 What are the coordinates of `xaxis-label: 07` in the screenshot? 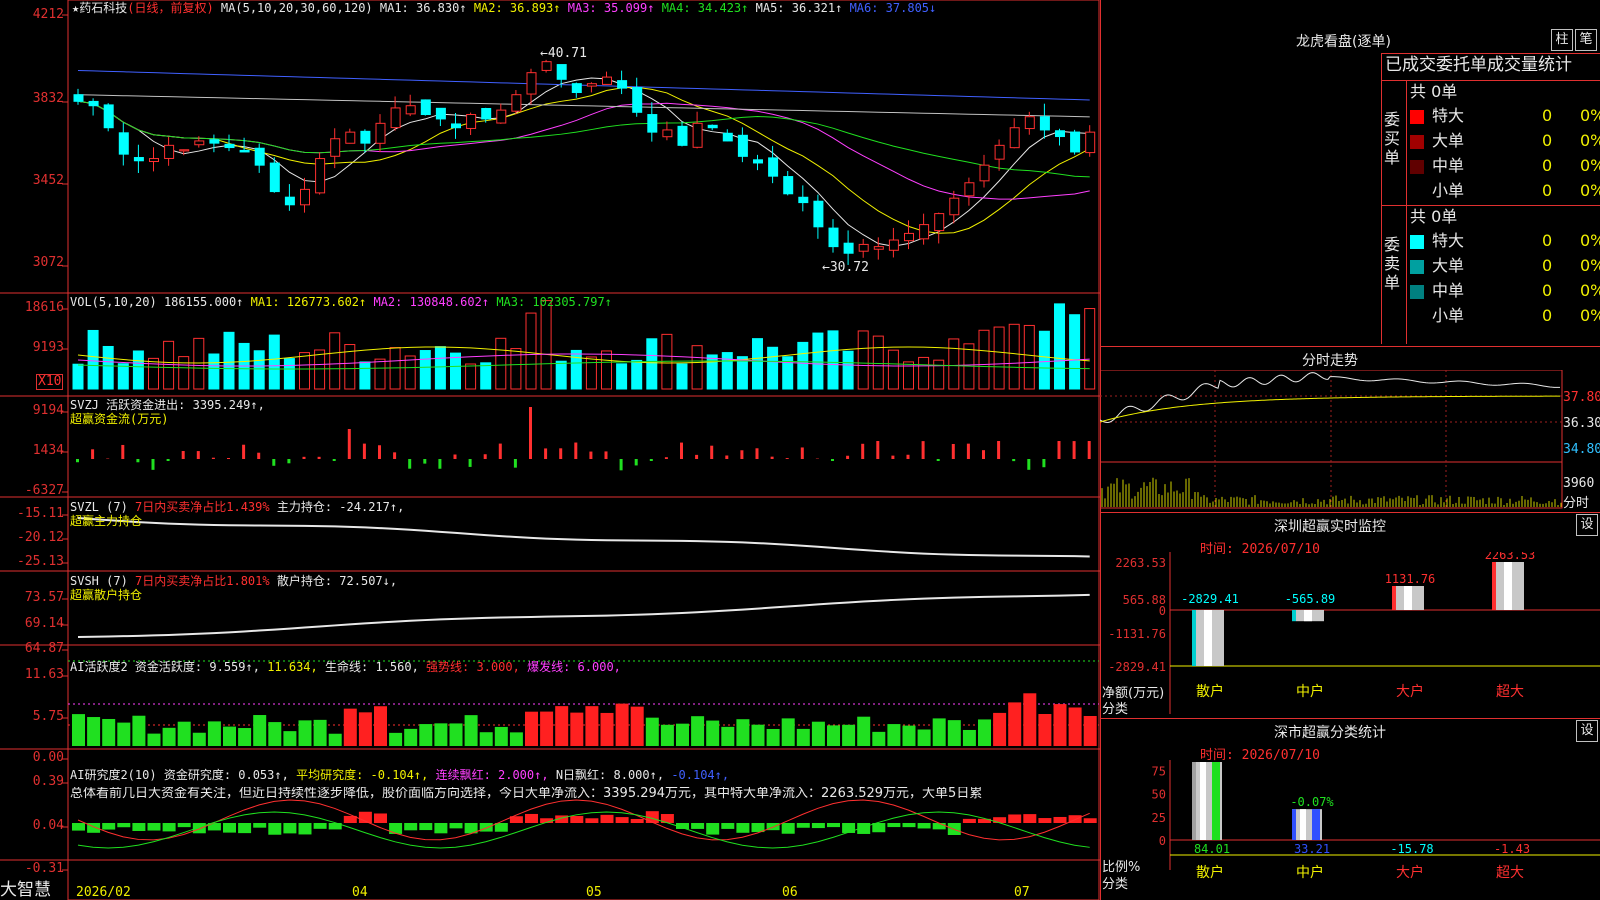 It's located at (1022, 892).